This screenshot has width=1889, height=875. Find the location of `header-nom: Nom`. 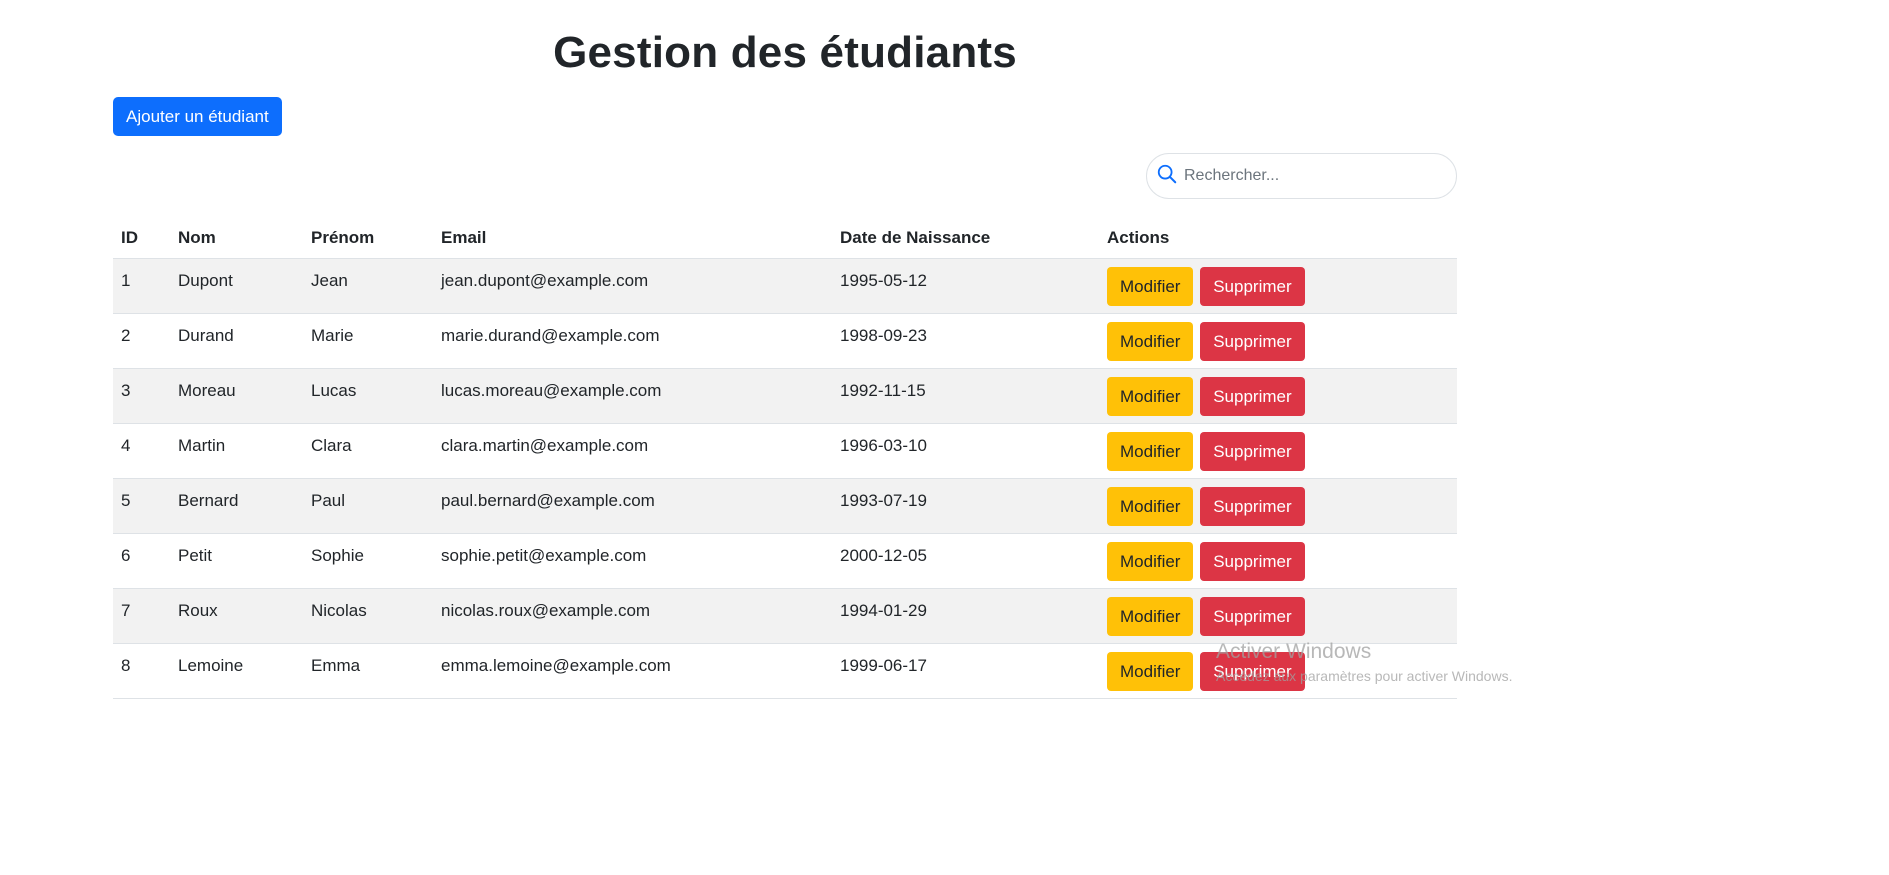

header-nom: Nom is located at coordinates (236, 238).